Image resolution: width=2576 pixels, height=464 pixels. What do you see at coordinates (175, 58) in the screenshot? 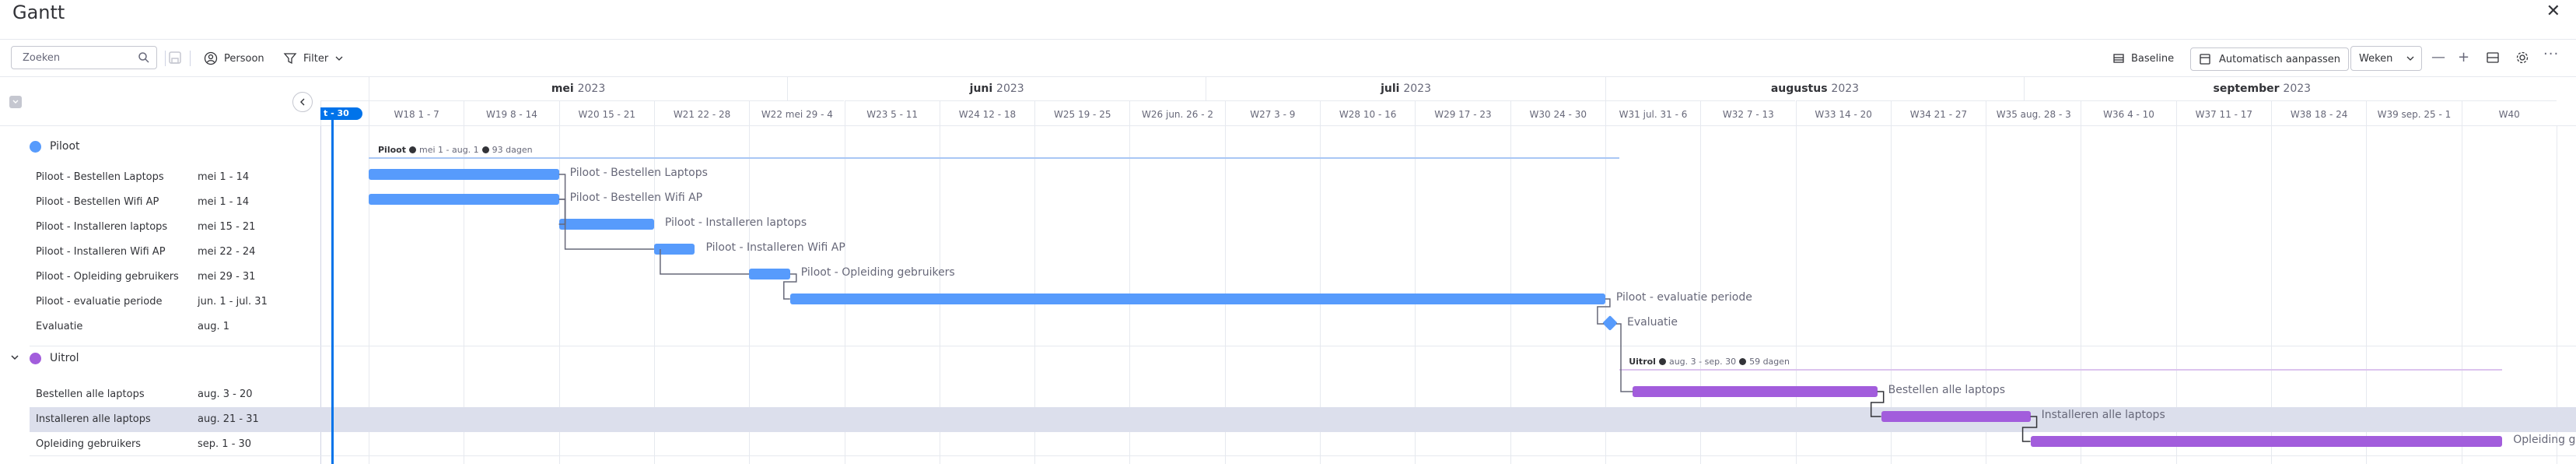
I see `save-view-icon` at bounding box center [175, 58].